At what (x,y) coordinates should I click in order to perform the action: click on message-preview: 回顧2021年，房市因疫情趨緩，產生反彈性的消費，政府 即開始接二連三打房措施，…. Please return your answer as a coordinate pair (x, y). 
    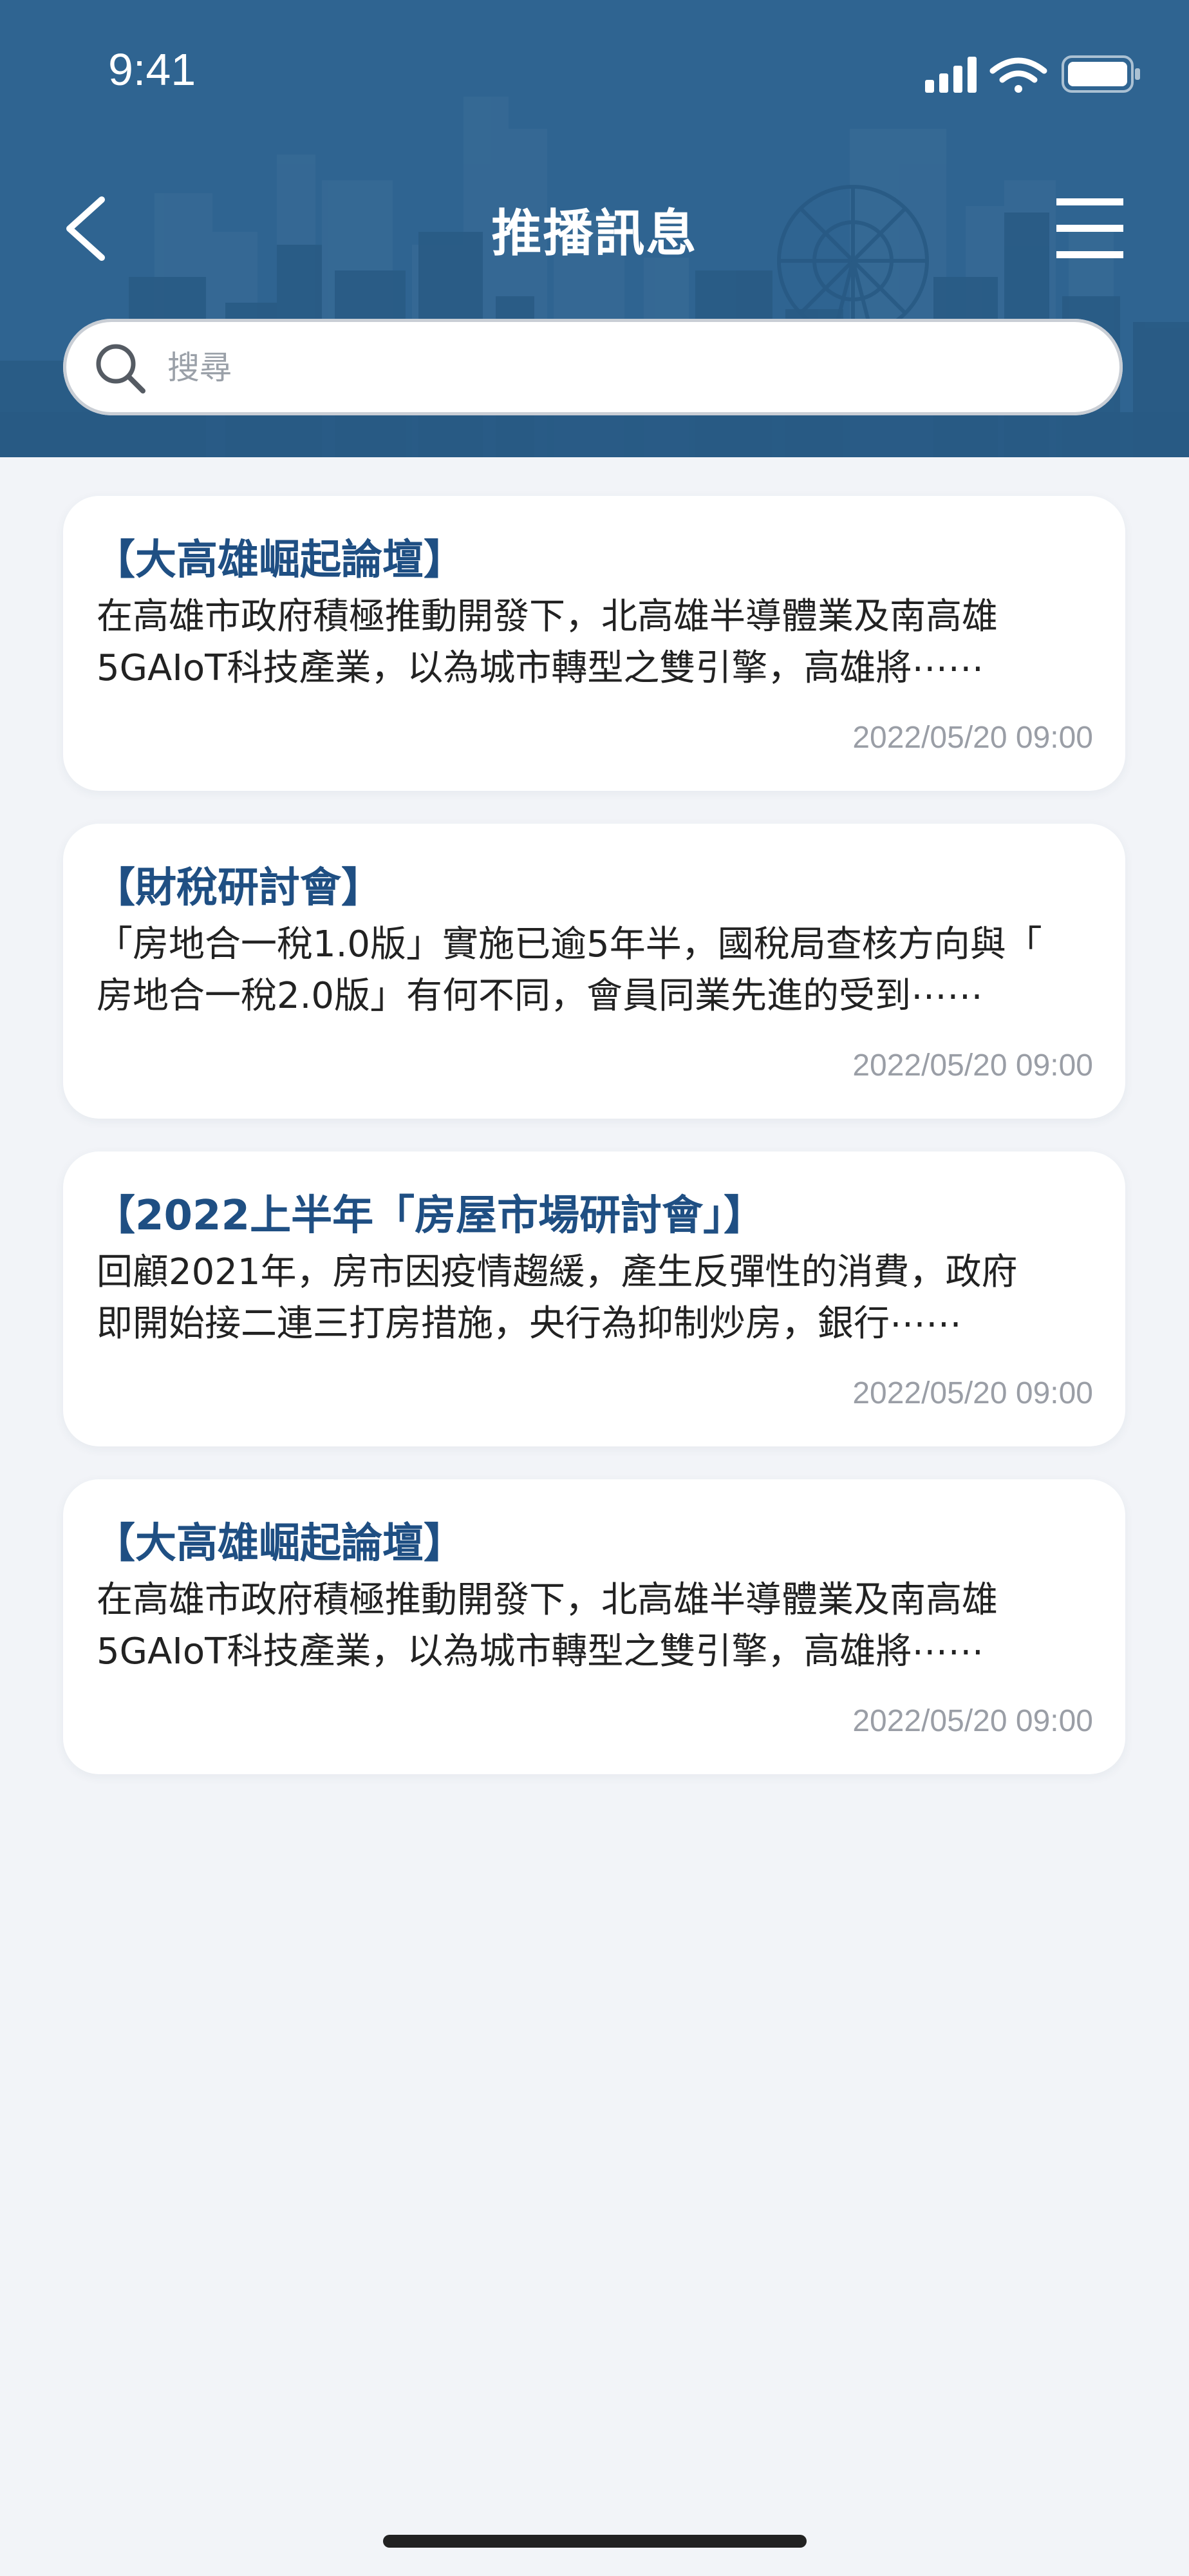
    Looking at the image, I should click on (595, 1298).